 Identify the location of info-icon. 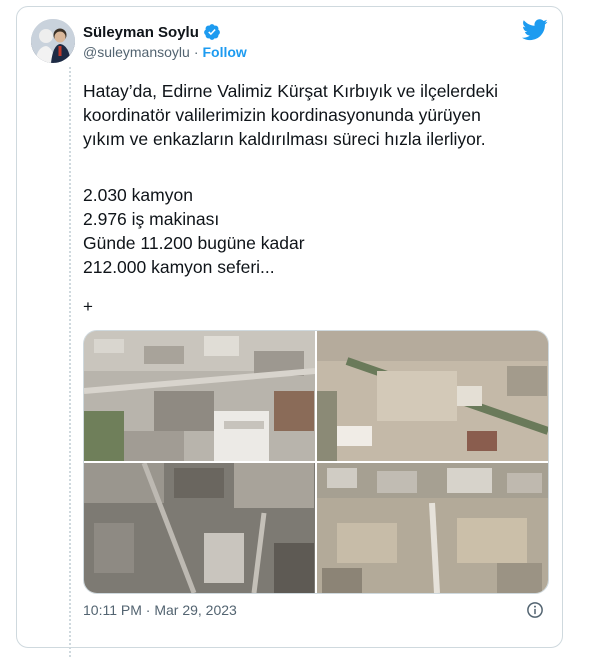
(535, 610).